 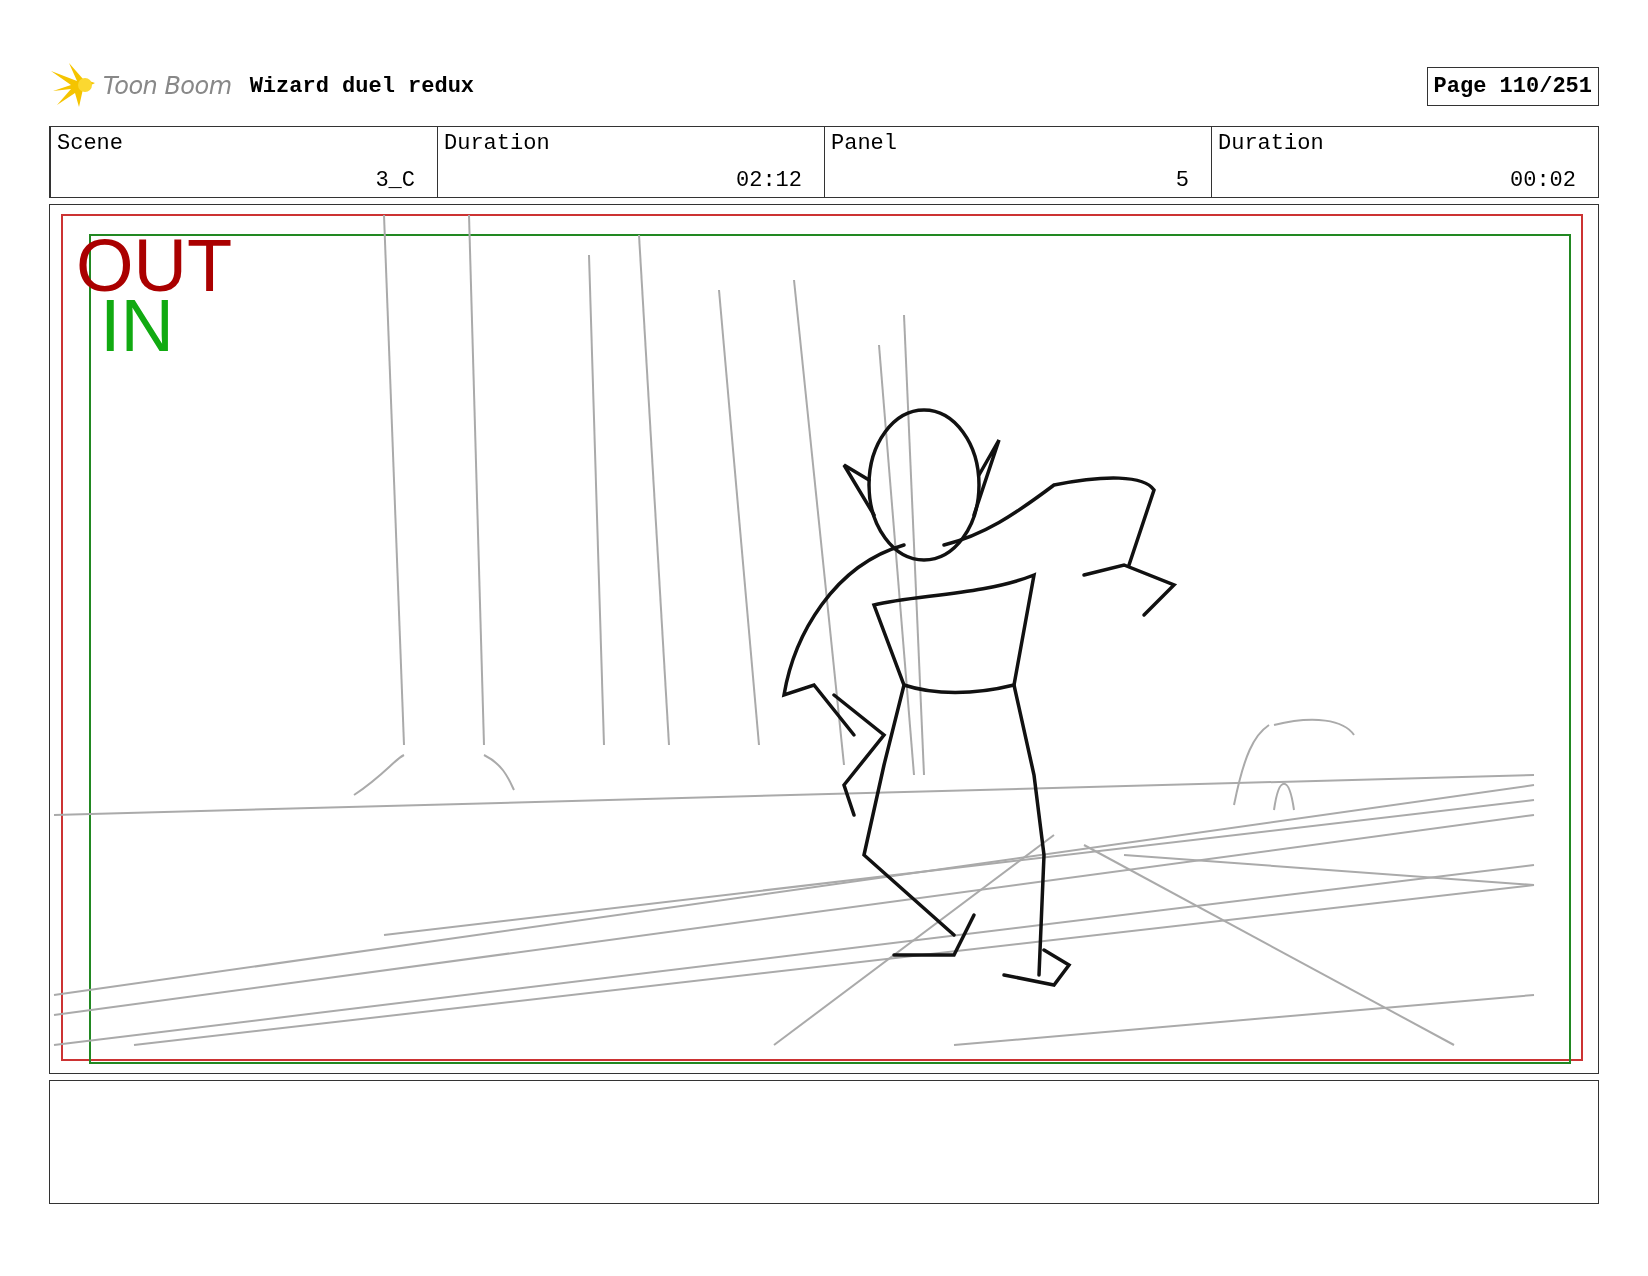 I want to click on page-number: Page 110/251, so click(x=1512, y=86).